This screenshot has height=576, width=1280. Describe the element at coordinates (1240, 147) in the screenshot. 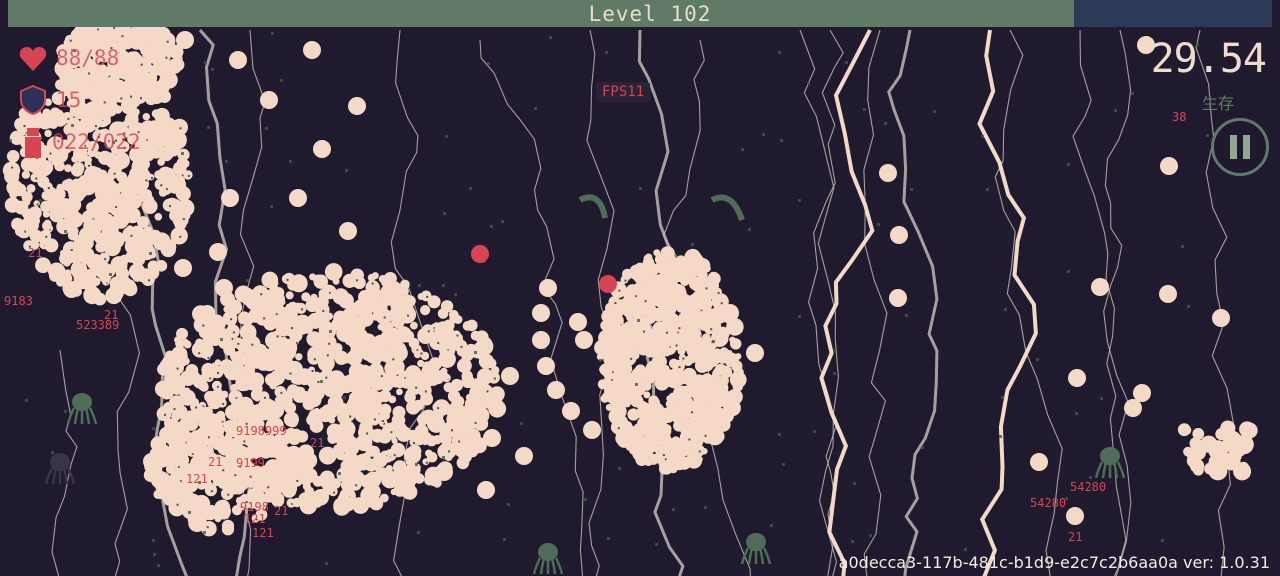

I see `pause-button` at that location.